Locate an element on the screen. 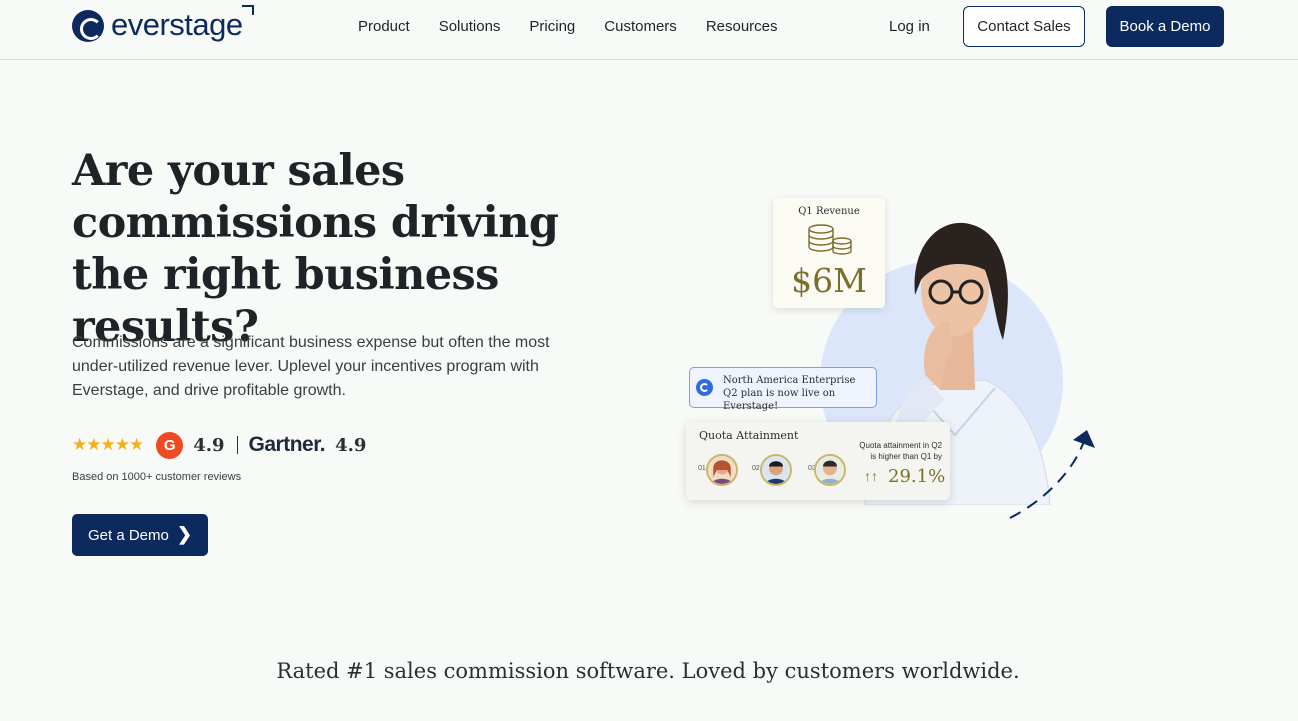  everstage-logo: everstage is located at coordinates (163, 24).